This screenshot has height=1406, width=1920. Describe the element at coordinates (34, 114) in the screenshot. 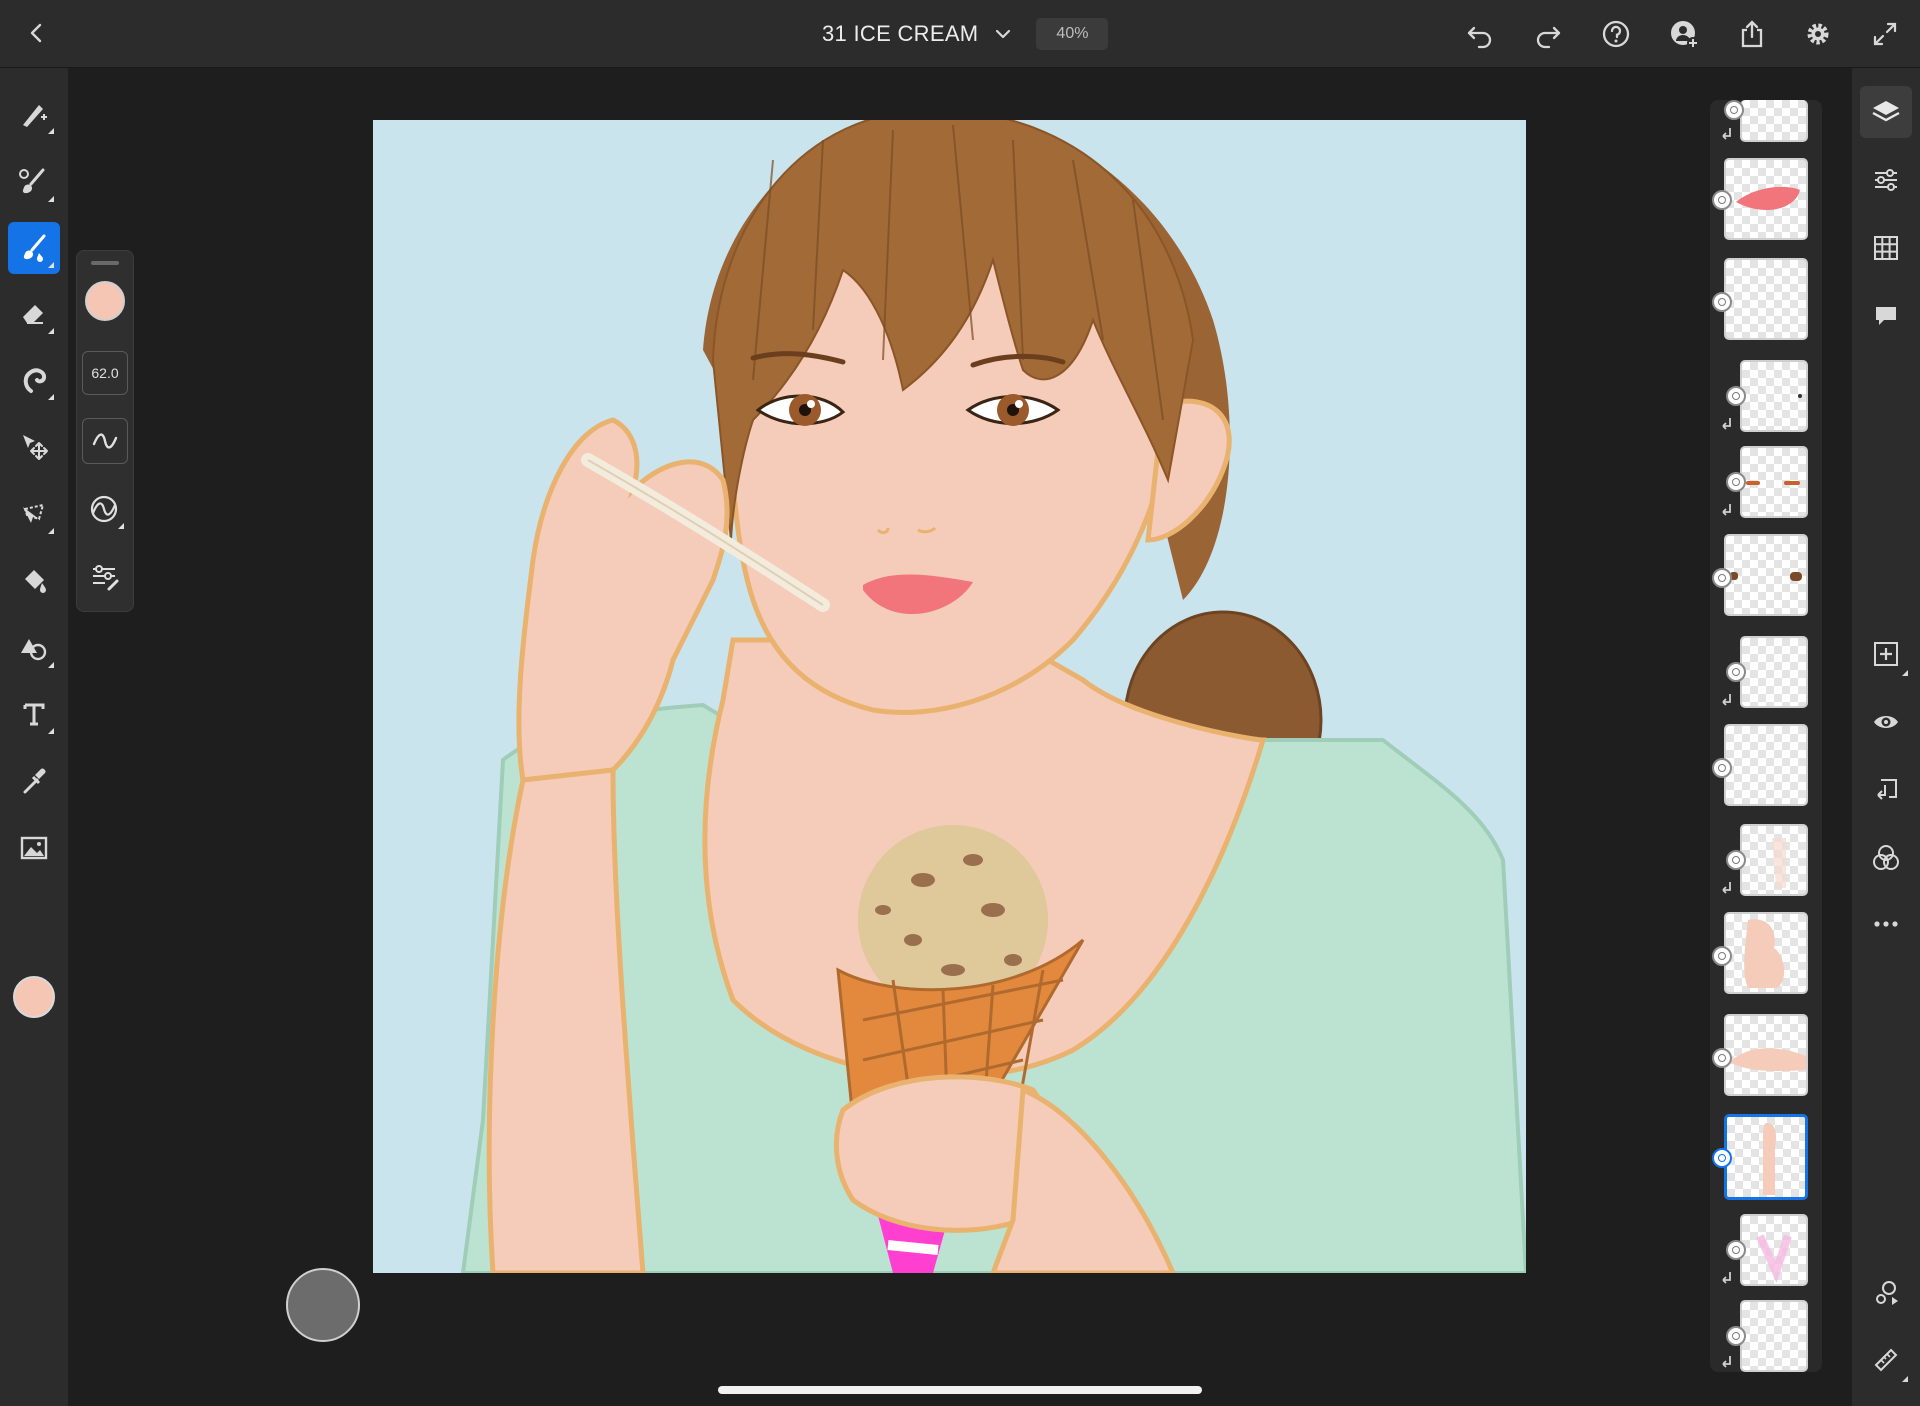

I see `quick-actions-icon` at that location.